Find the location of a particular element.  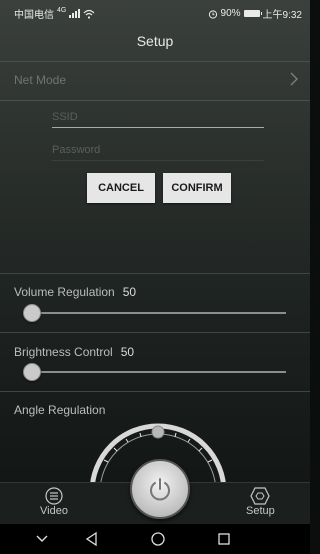

system-nav-bar is located at coordinates (155, 539).